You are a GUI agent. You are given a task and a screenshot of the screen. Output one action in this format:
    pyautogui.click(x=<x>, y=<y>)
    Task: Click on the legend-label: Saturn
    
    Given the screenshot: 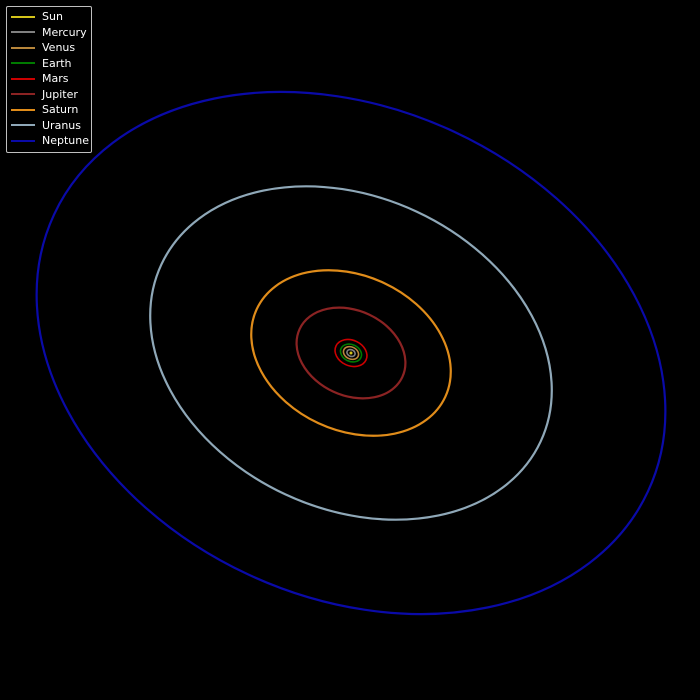 What is the action you would take?
    pyautogui.click(x=60, y=110)
    